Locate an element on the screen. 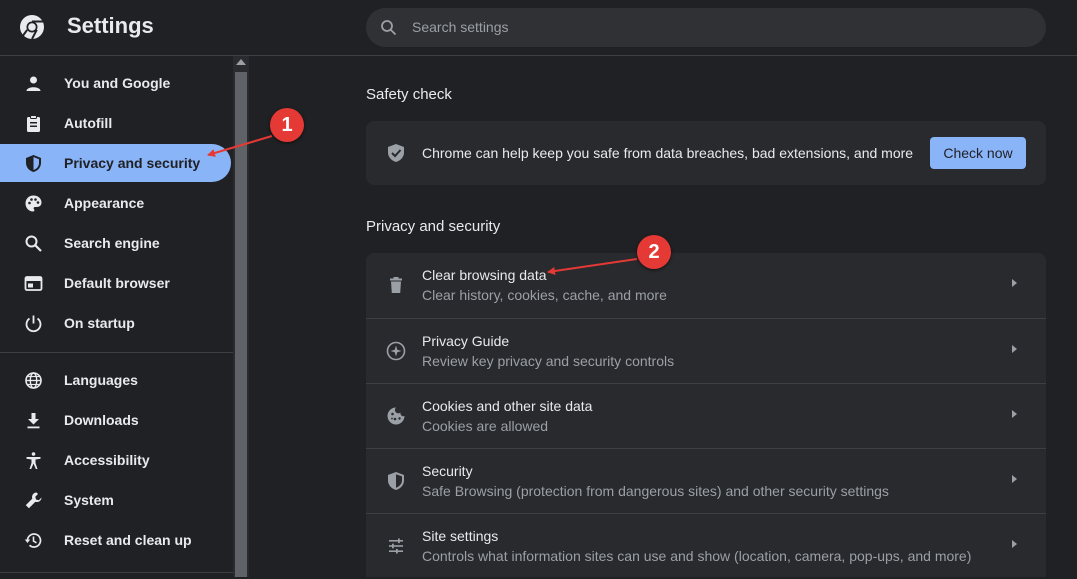  annotation-marker-1: 1 is located at coordinates (287, 125).